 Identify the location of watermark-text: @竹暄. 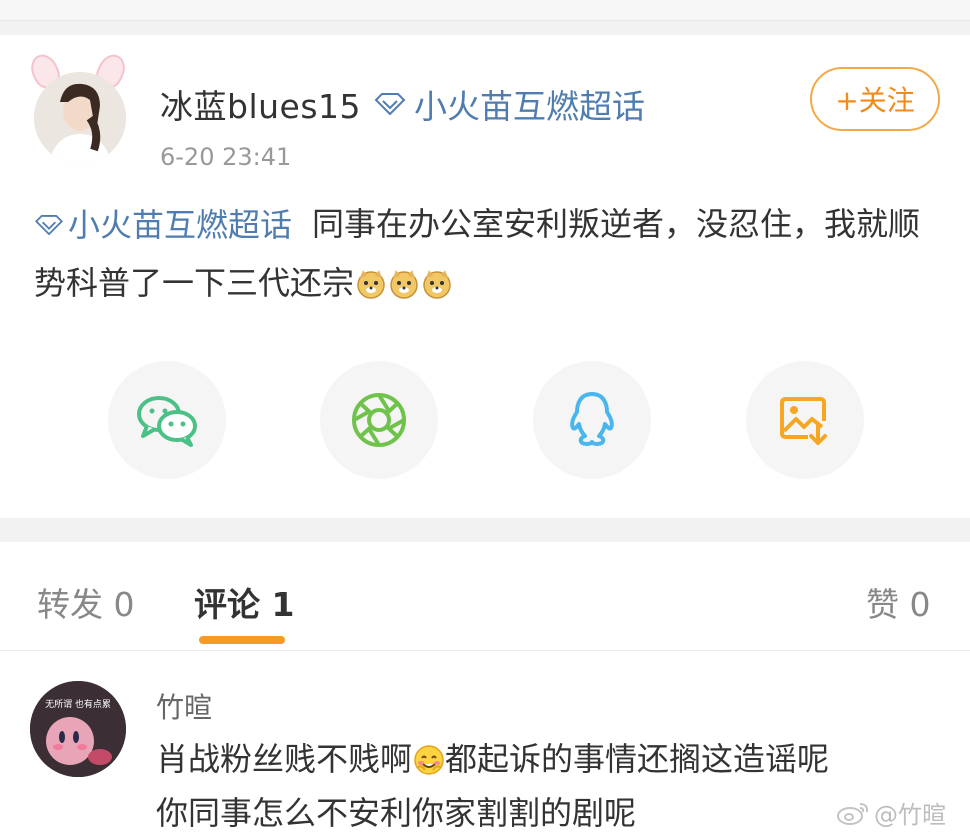
(910, 815).